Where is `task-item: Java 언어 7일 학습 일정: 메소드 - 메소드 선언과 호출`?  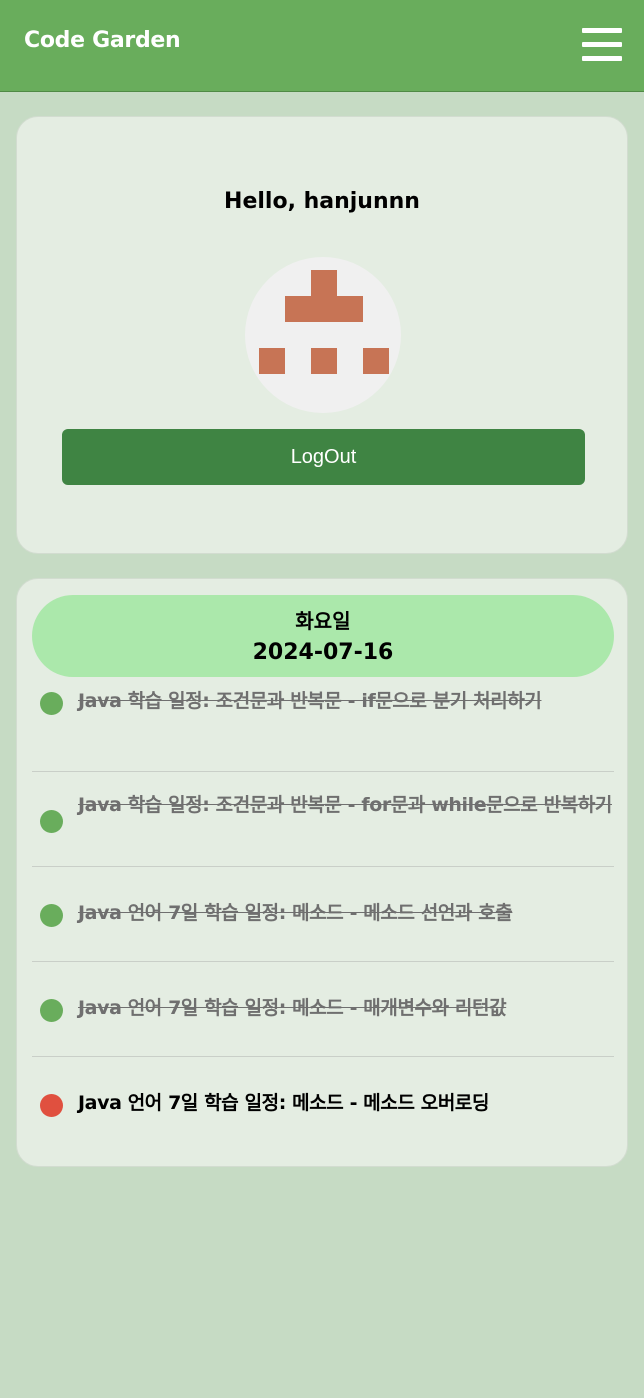
task-item: Java 언어 7일 학습 일정: 메소드 - 메소드 선언과 호출 is located at coordinates (323, 914).